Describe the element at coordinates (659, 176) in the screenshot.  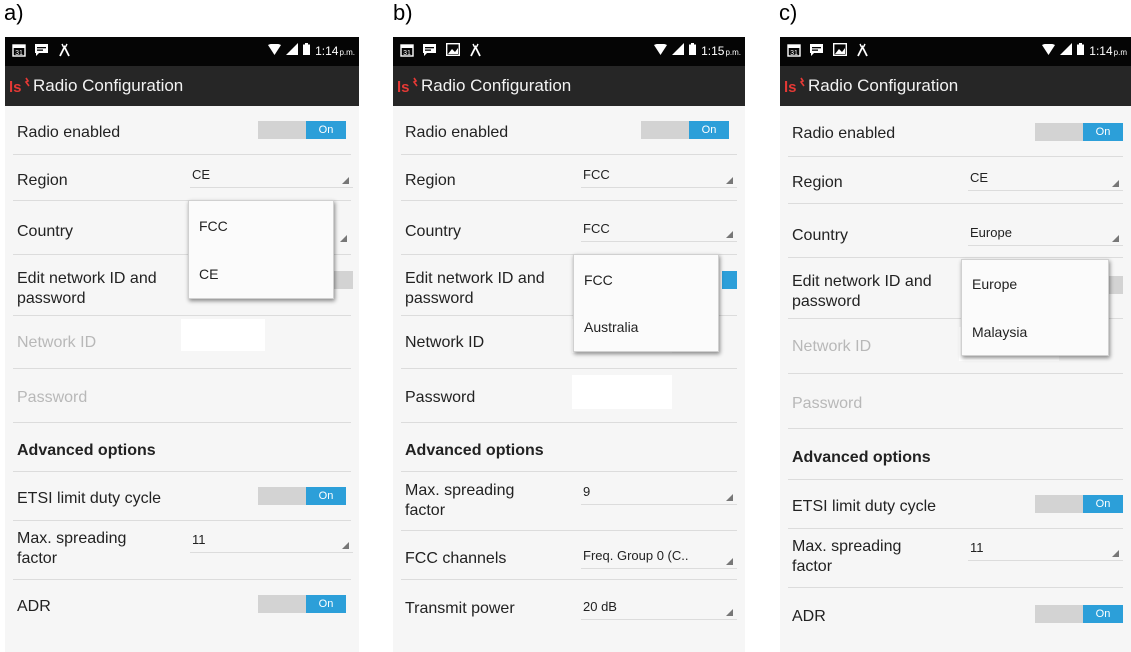
I see `region-select: FCC` at that location.